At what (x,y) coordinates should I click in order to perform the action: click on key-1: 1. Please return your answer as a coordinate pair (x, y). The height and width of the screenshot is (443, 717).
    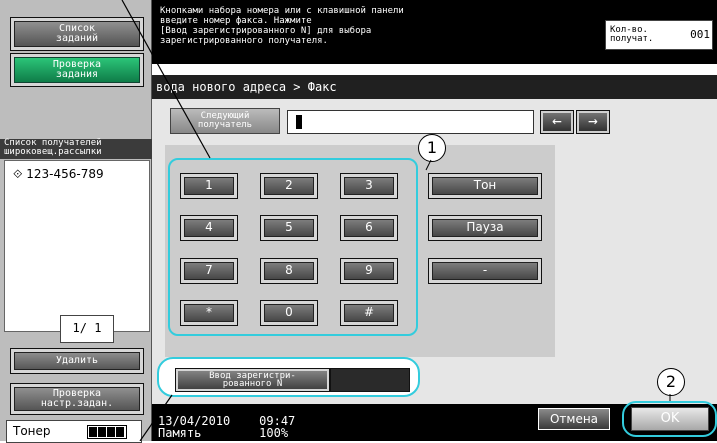
    Looking at the image, I should click on (209, 186).